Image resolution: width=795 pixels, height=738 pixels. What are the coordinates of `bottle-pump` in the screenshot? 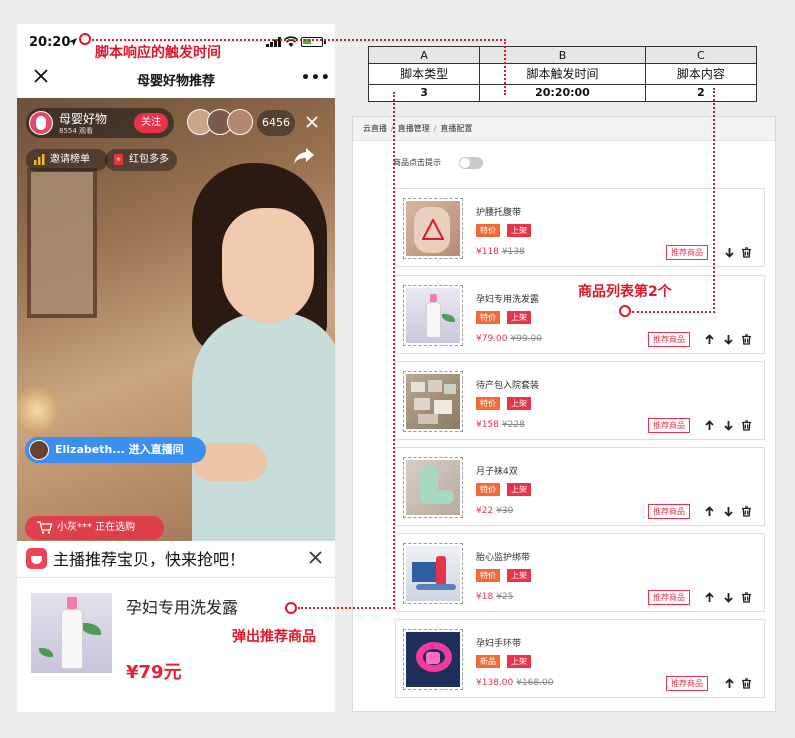 It's located at (72, 603).